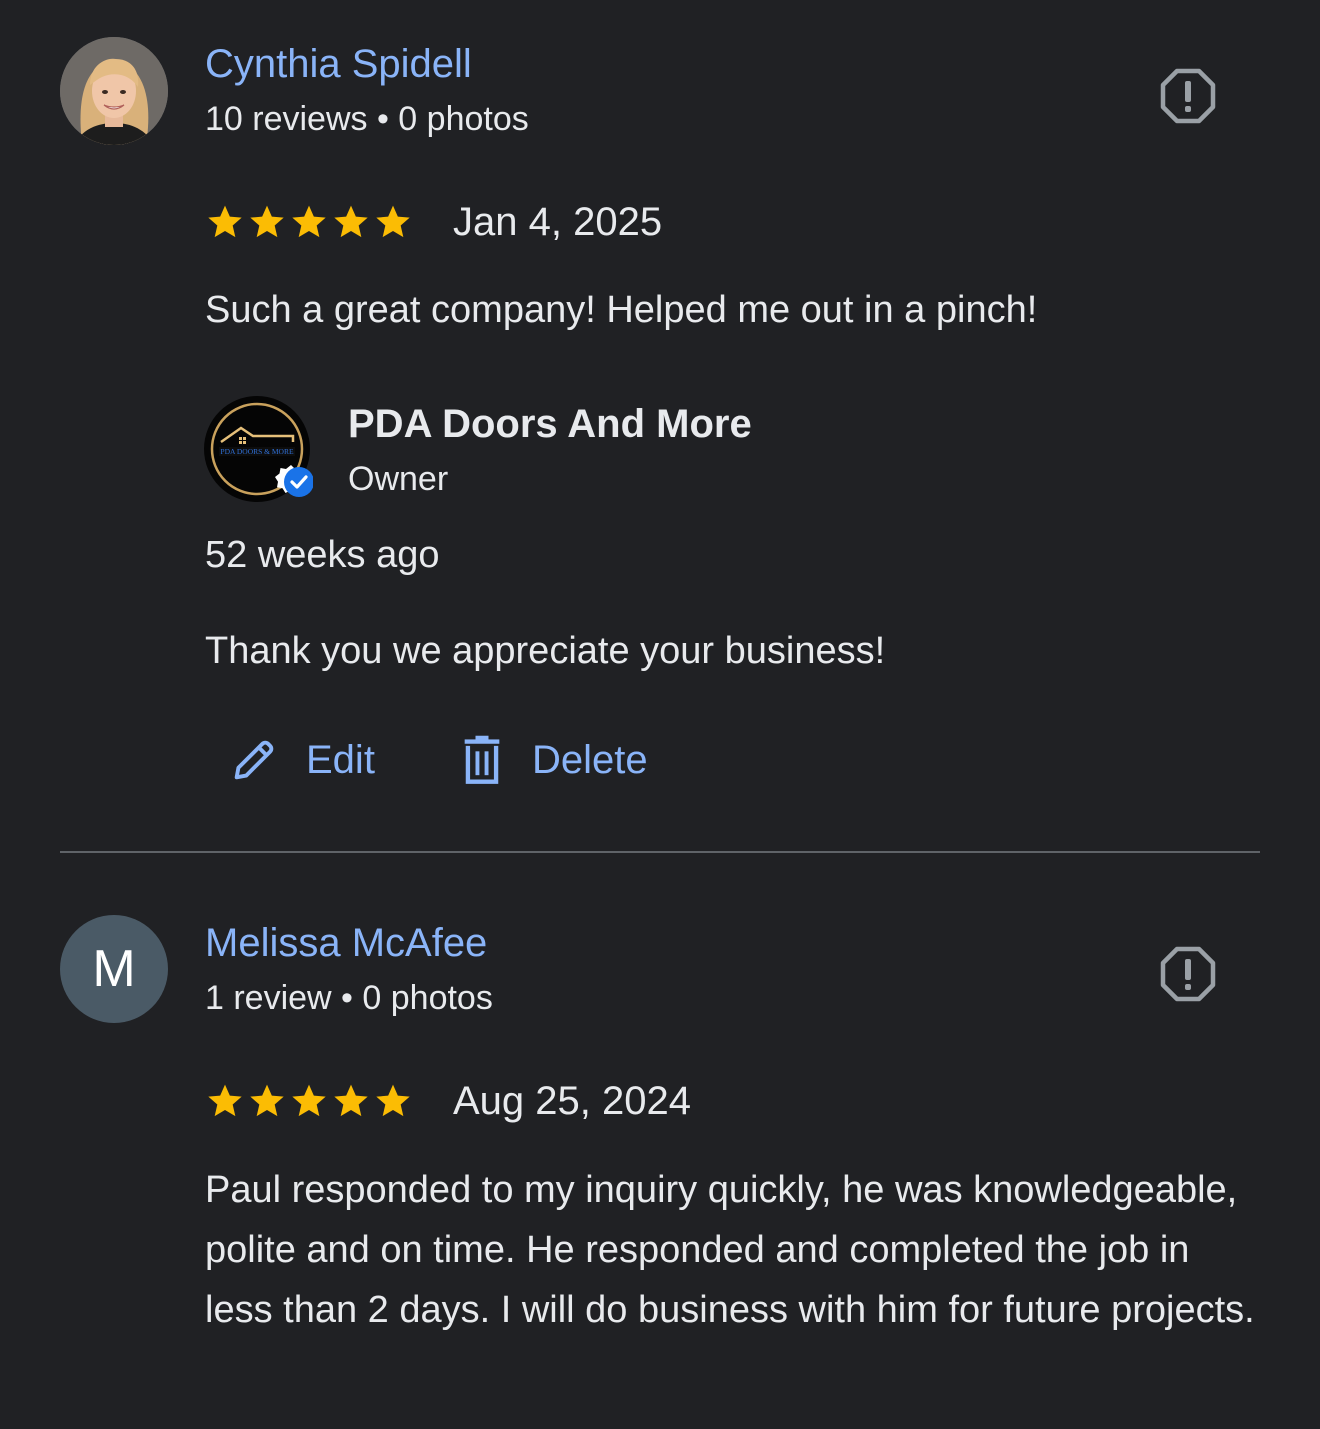  What do you see at coordinates (254, 760) in the screenshot?
I see `pencil-icon` at bounding box center [254, 760].